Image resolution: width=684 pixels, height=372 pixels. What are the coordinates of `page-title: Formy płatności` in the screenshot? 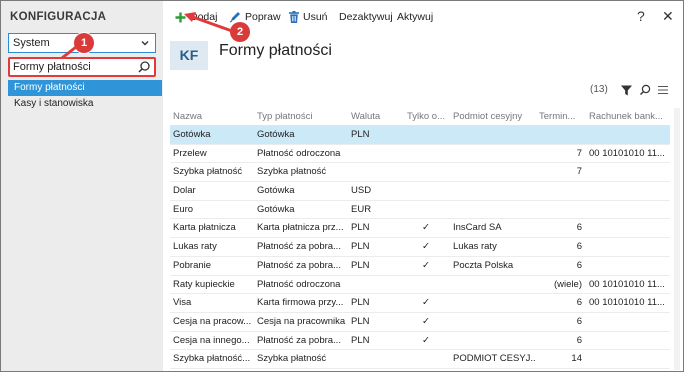 It's located at (275, 50).